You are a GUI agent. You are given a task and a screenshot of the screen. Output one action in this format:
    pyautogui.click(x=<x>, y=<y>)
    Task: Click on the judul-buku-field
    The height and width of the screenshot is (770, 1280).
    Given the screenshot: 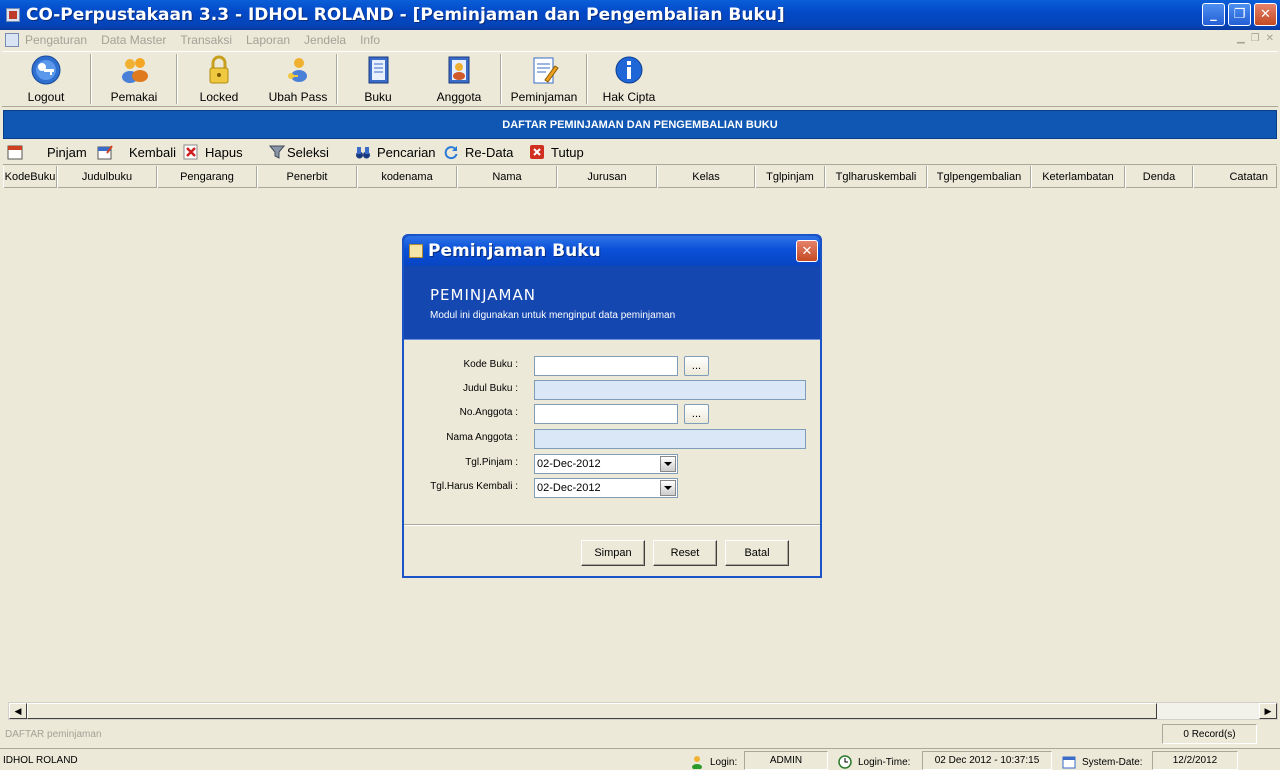 What is the action you would take?
    pyautogui.click(x=670, y=390)
    